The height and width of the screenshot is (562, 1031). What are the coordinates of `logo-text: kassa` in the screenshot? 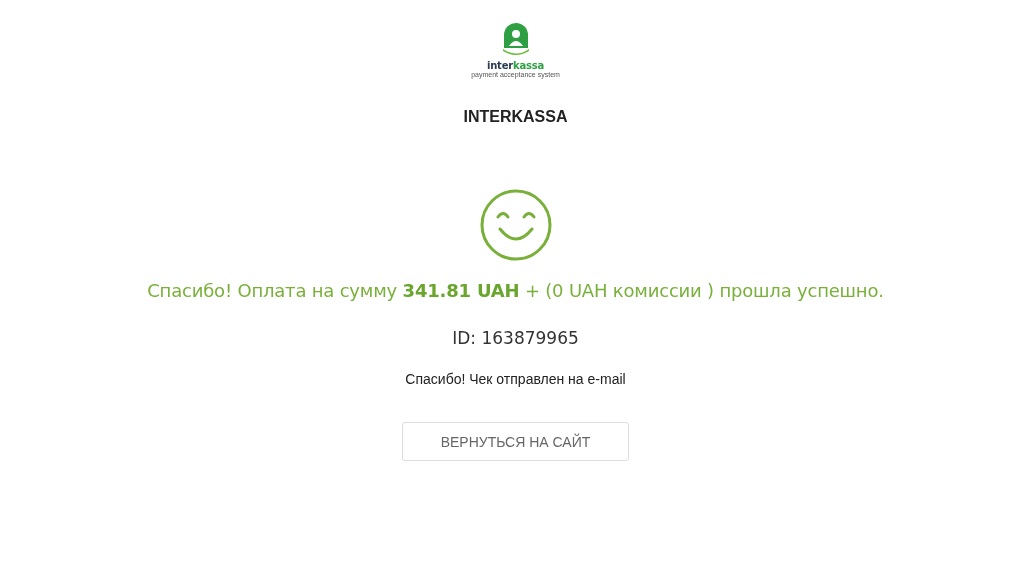 It's located at (529, 66).